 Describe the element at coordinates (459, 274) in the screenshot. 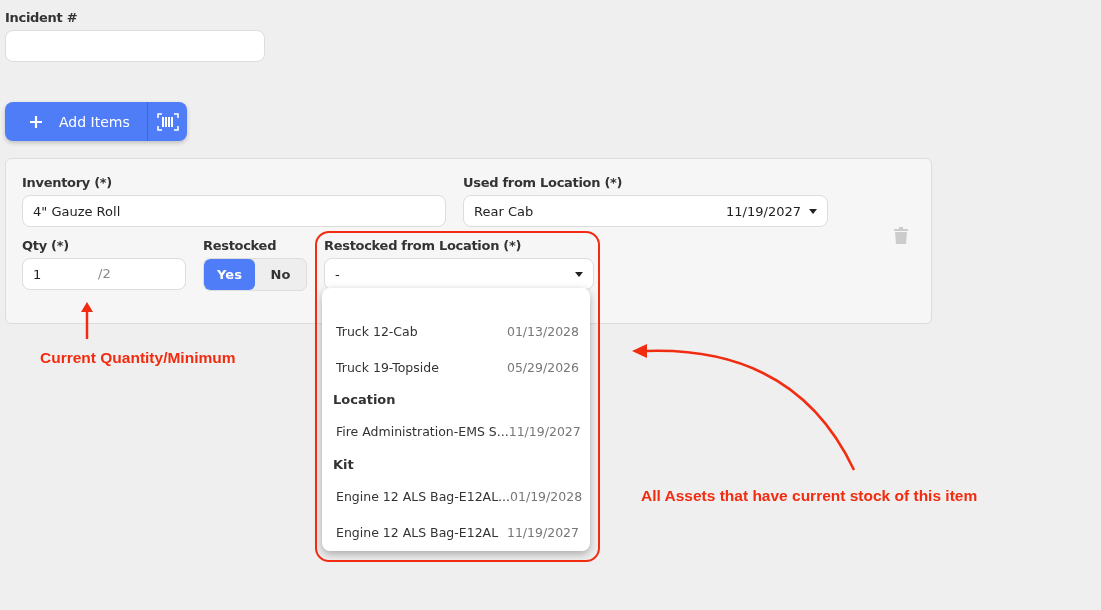

I see `location-select: -` at that location.